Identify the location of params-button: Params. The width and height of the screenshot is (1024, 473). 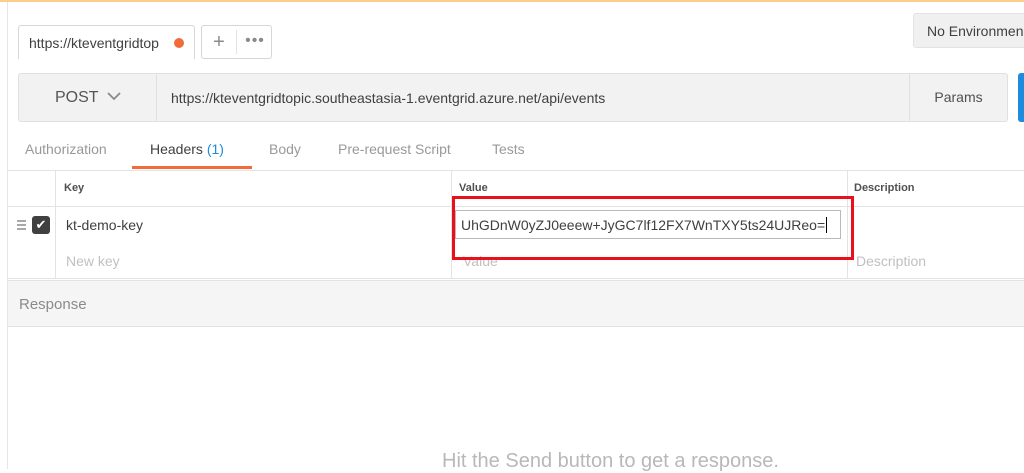
(958, 97).